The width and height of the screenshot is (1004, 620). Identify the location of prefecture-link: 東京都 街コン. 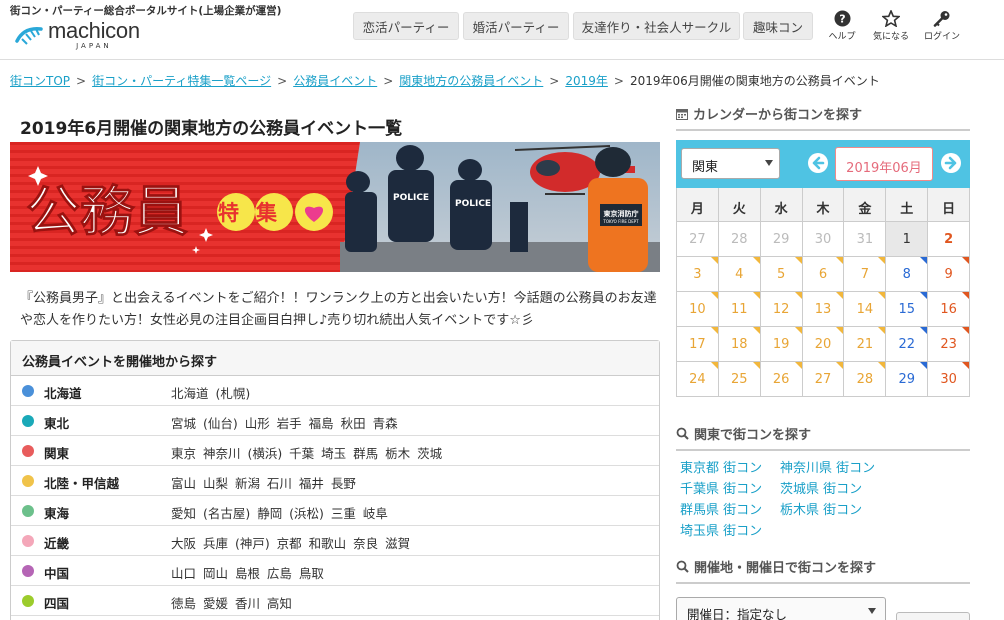
(730, 468).